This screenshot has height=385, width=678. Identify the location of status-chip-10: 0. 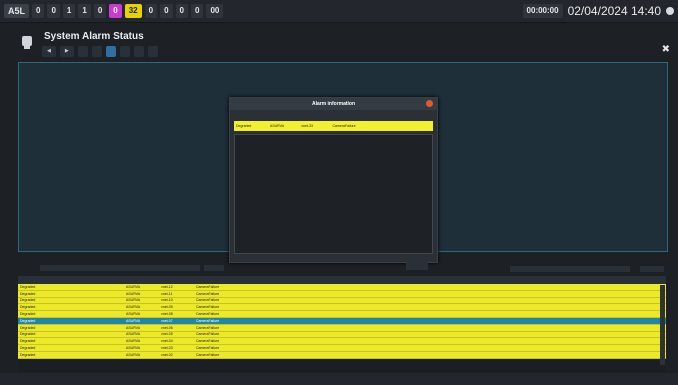
(197, 11).